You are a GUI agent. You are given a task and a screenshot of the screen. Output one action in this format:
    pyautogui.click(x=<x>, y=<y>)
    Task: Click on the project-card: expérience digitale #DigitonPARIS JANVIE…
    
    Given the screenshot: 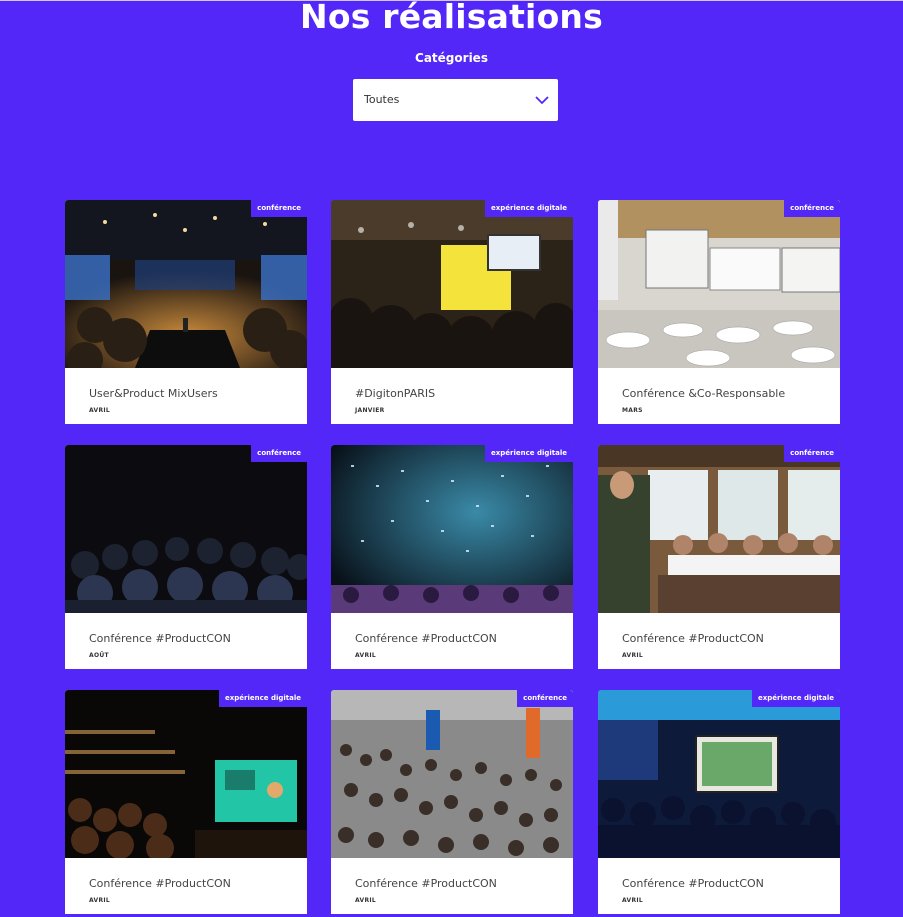 What is the action you would take?
    pyautogui.click(x=452, y=312)
    